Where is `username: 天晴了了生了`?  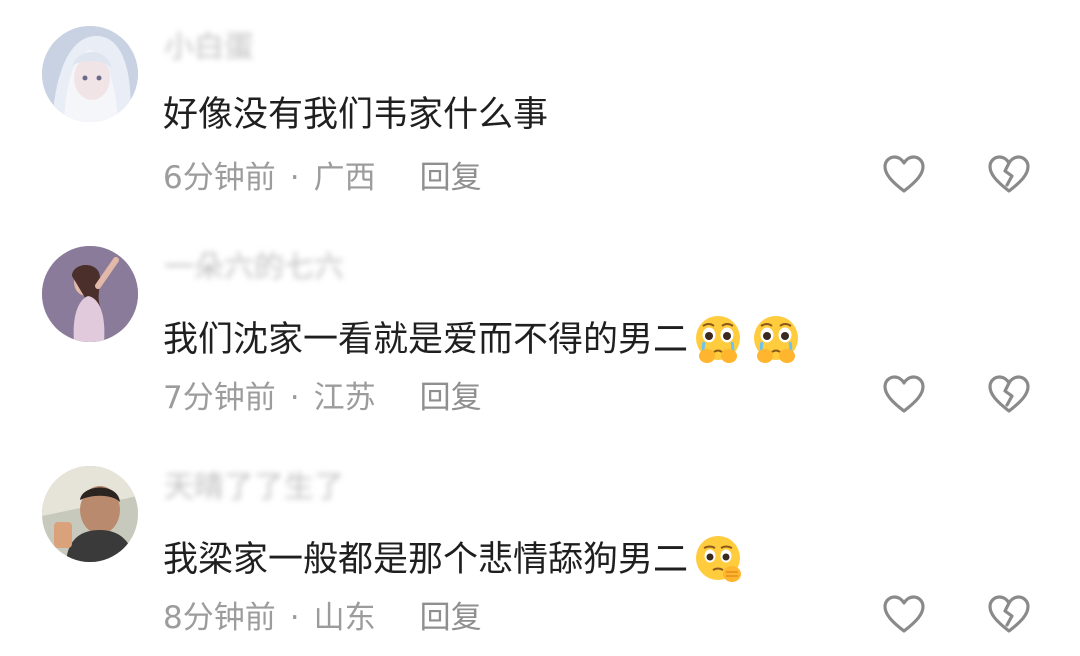 username: 天晴了了生了 is located at coordinates (254, 488).